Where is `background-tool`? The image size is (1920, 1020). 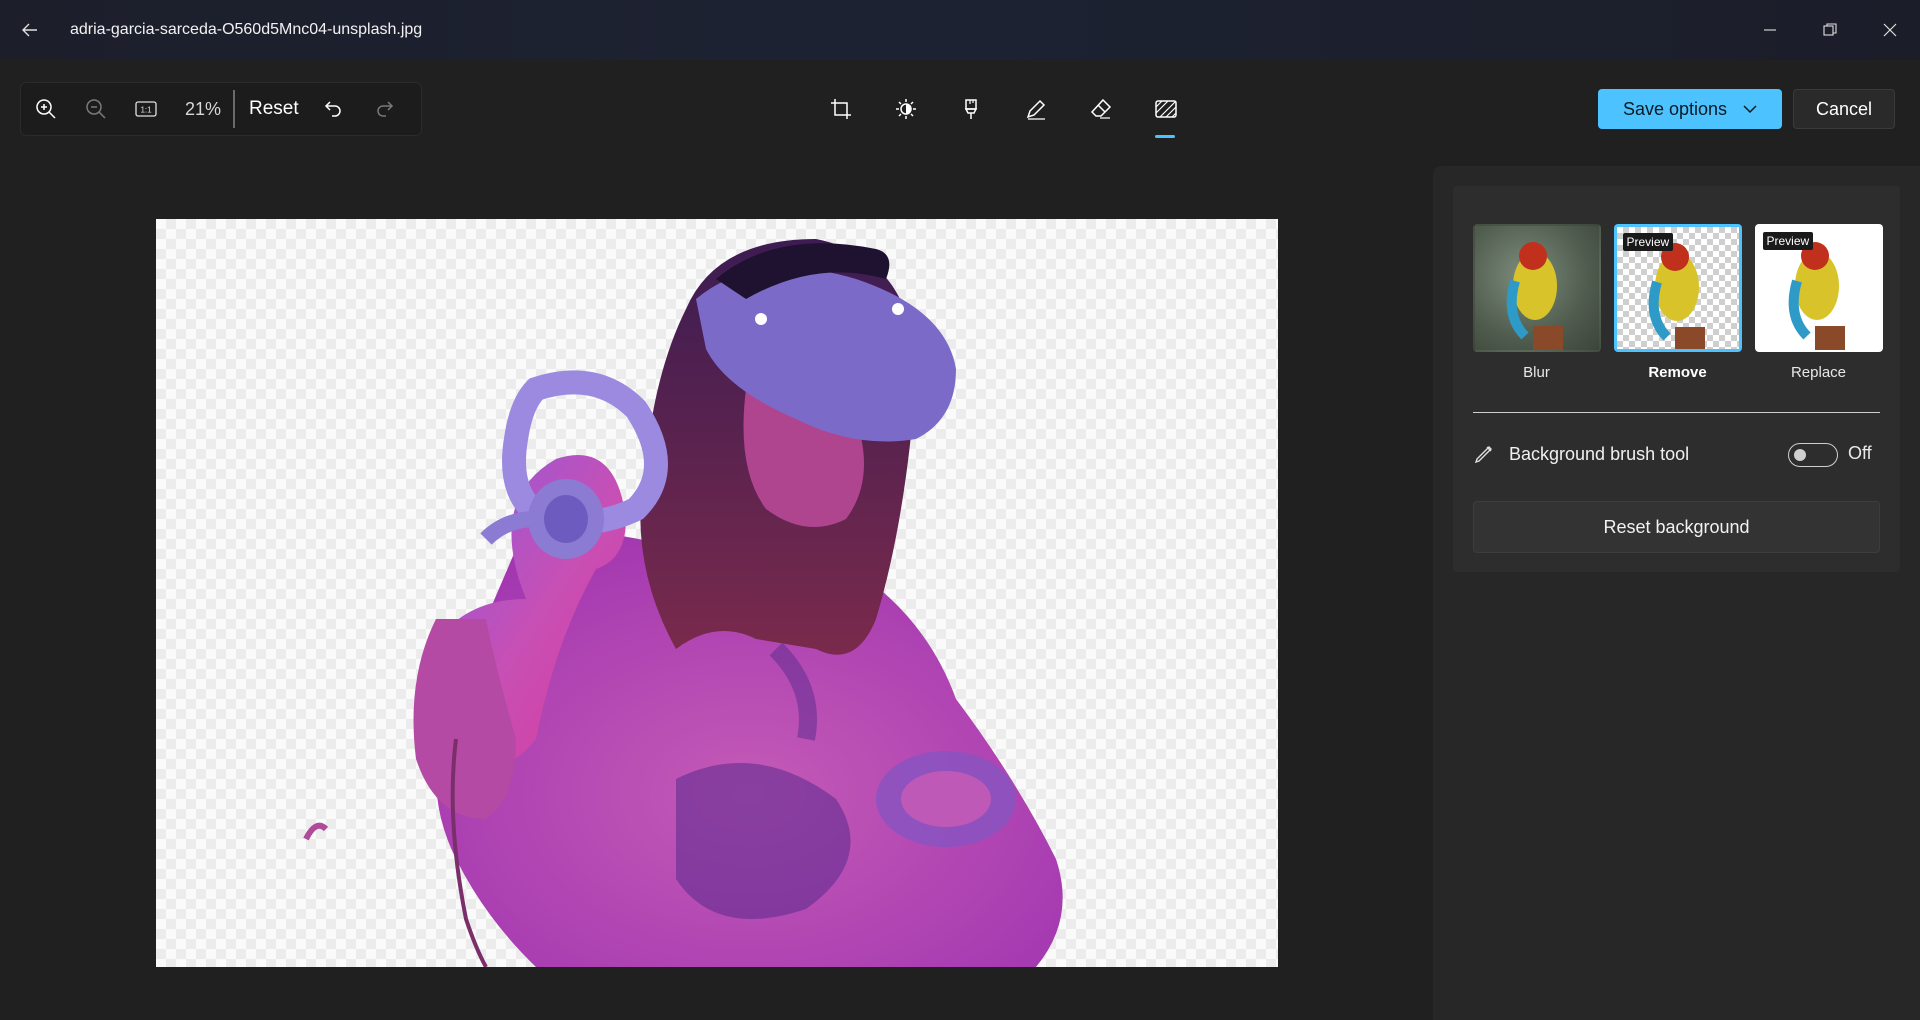
background-tool is located at coordinates (1165, 110).